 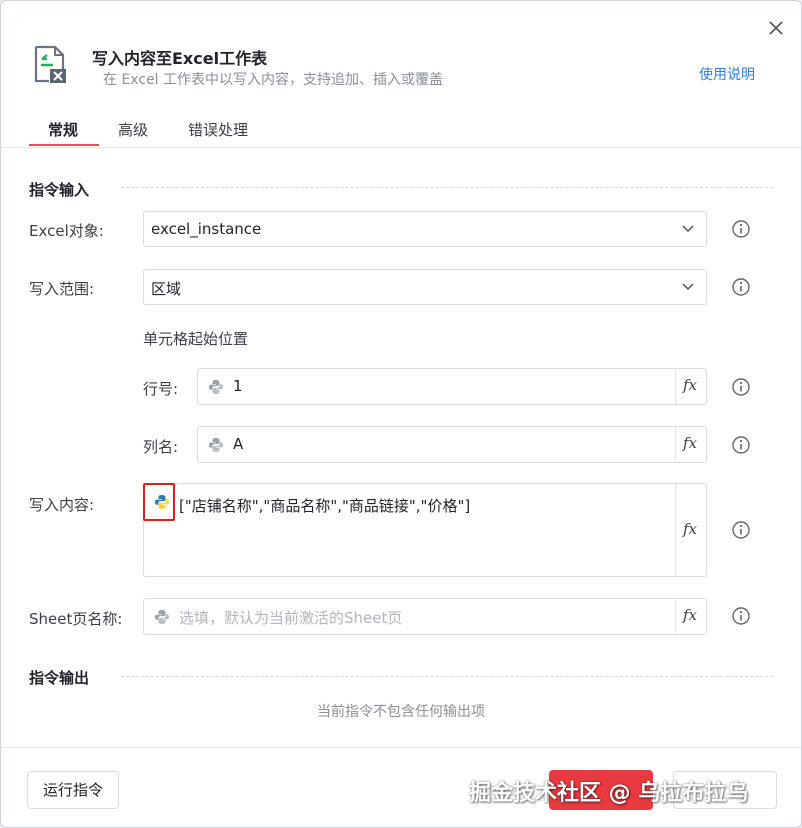 I want to click on dialog-title: 写入内容至Excel工作表, so click(x=180, y=58).